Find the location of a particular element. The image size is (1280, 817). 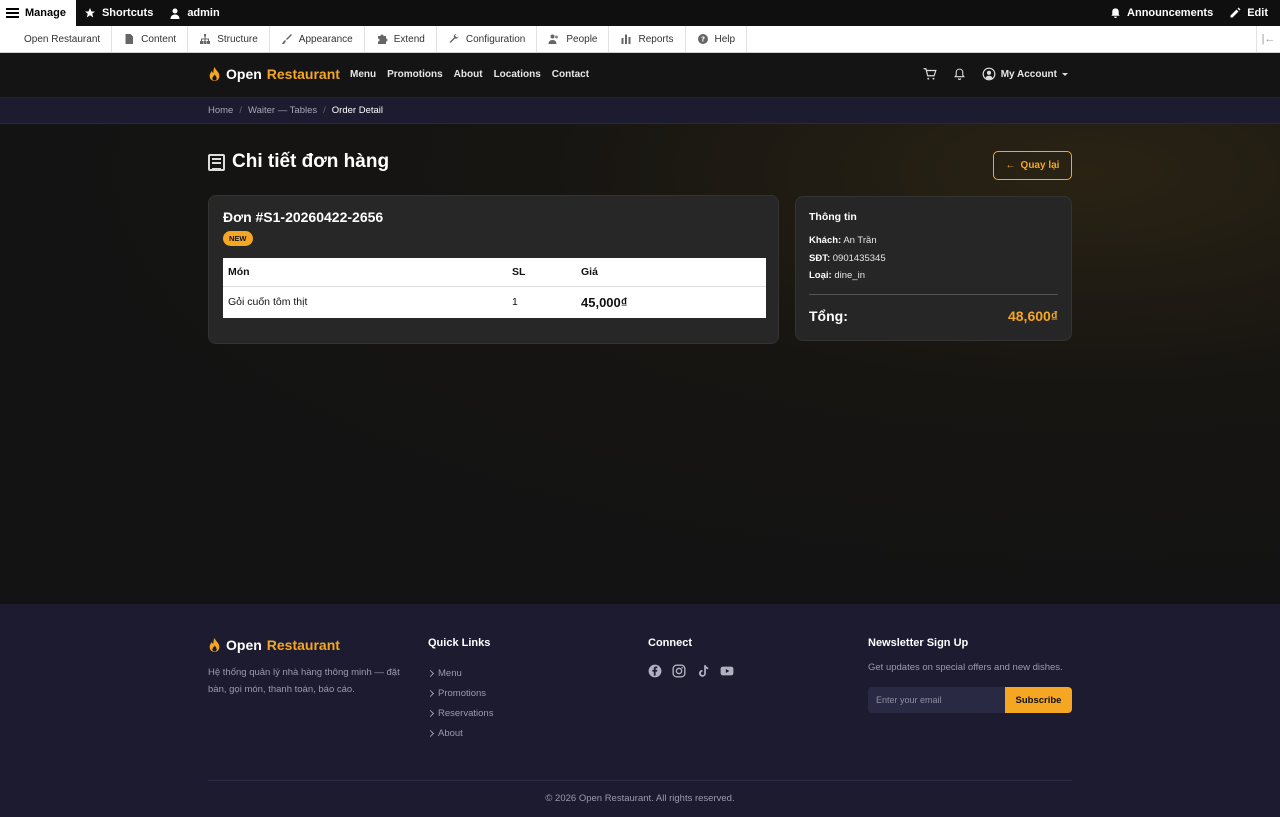

nav-promotions: Promotions is located at coordinates (415, 74).